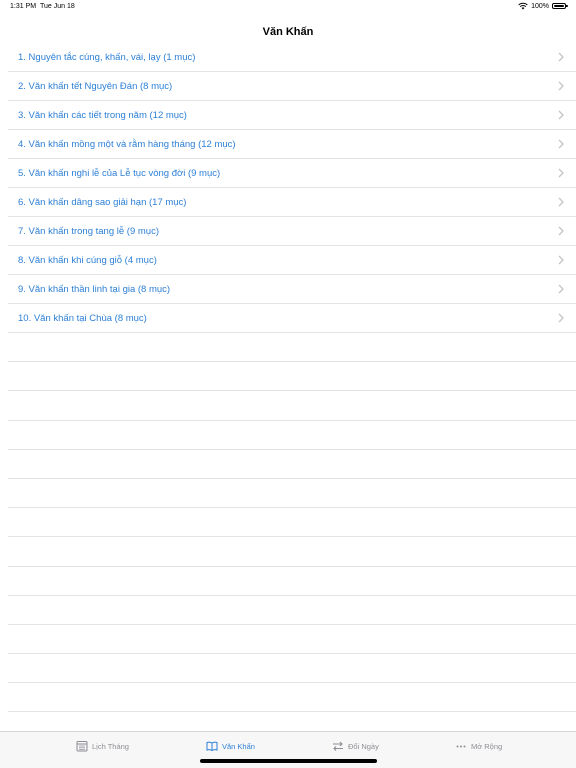 The width and height of the screenshot is (576, 768). Describe the element at coordinates (23, 6) in the screenshot. I see `status-time: 1:31 PM` at that location.